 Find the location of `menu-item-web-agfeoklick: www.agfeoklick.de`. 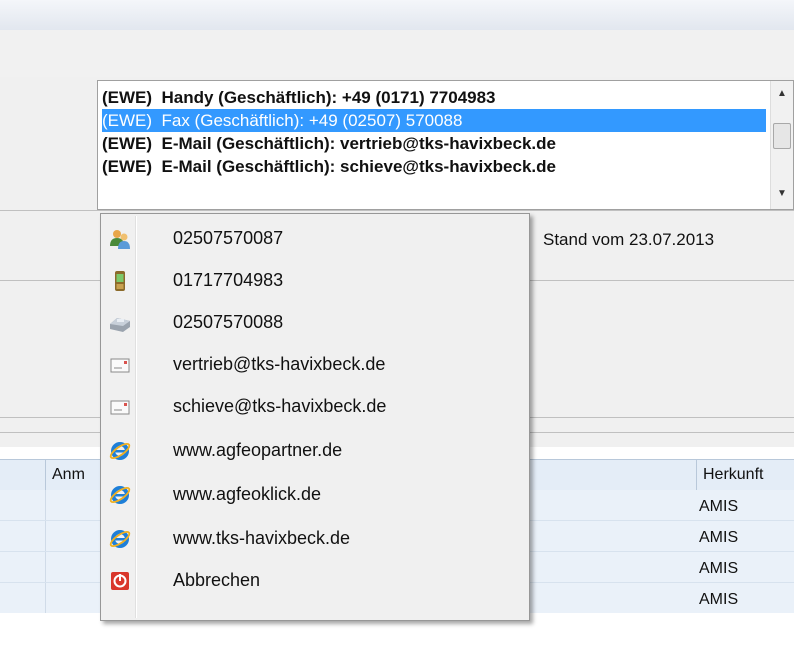

menu-item-web-agfeoklick: www.agfeoklick.de is located at coordinates (315, 496).